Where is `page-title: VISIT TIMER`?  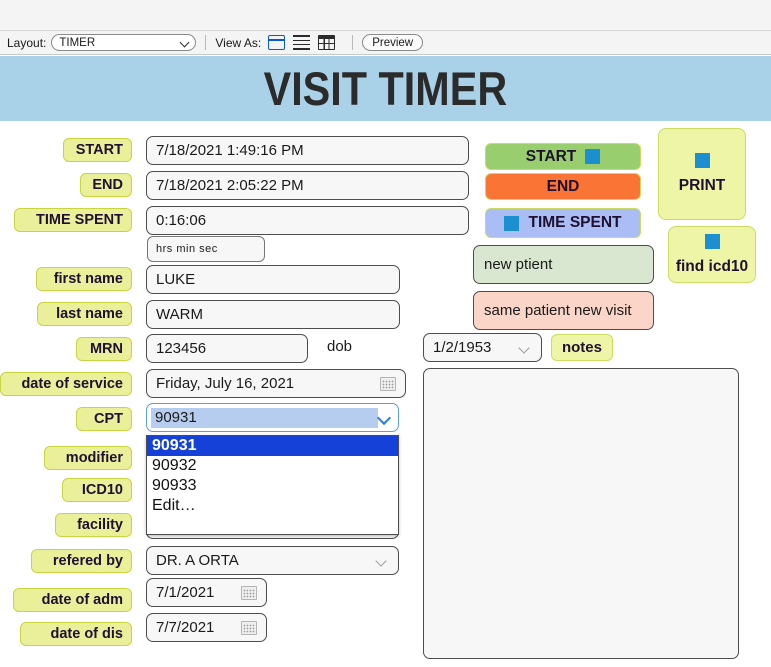
page-title: VISIT TIMER is located at coordinates (385, 88).